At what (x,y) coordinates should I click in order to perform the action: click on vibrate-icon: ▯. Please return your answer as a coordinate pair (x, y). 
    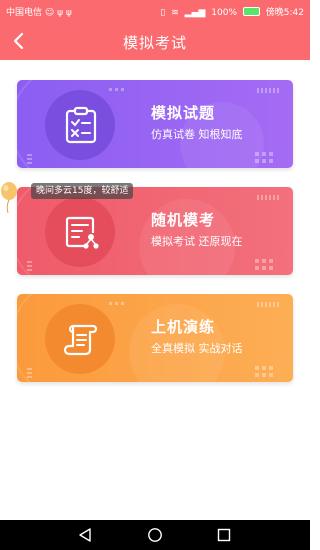
    Looking at the image, I should click on (163, 13).